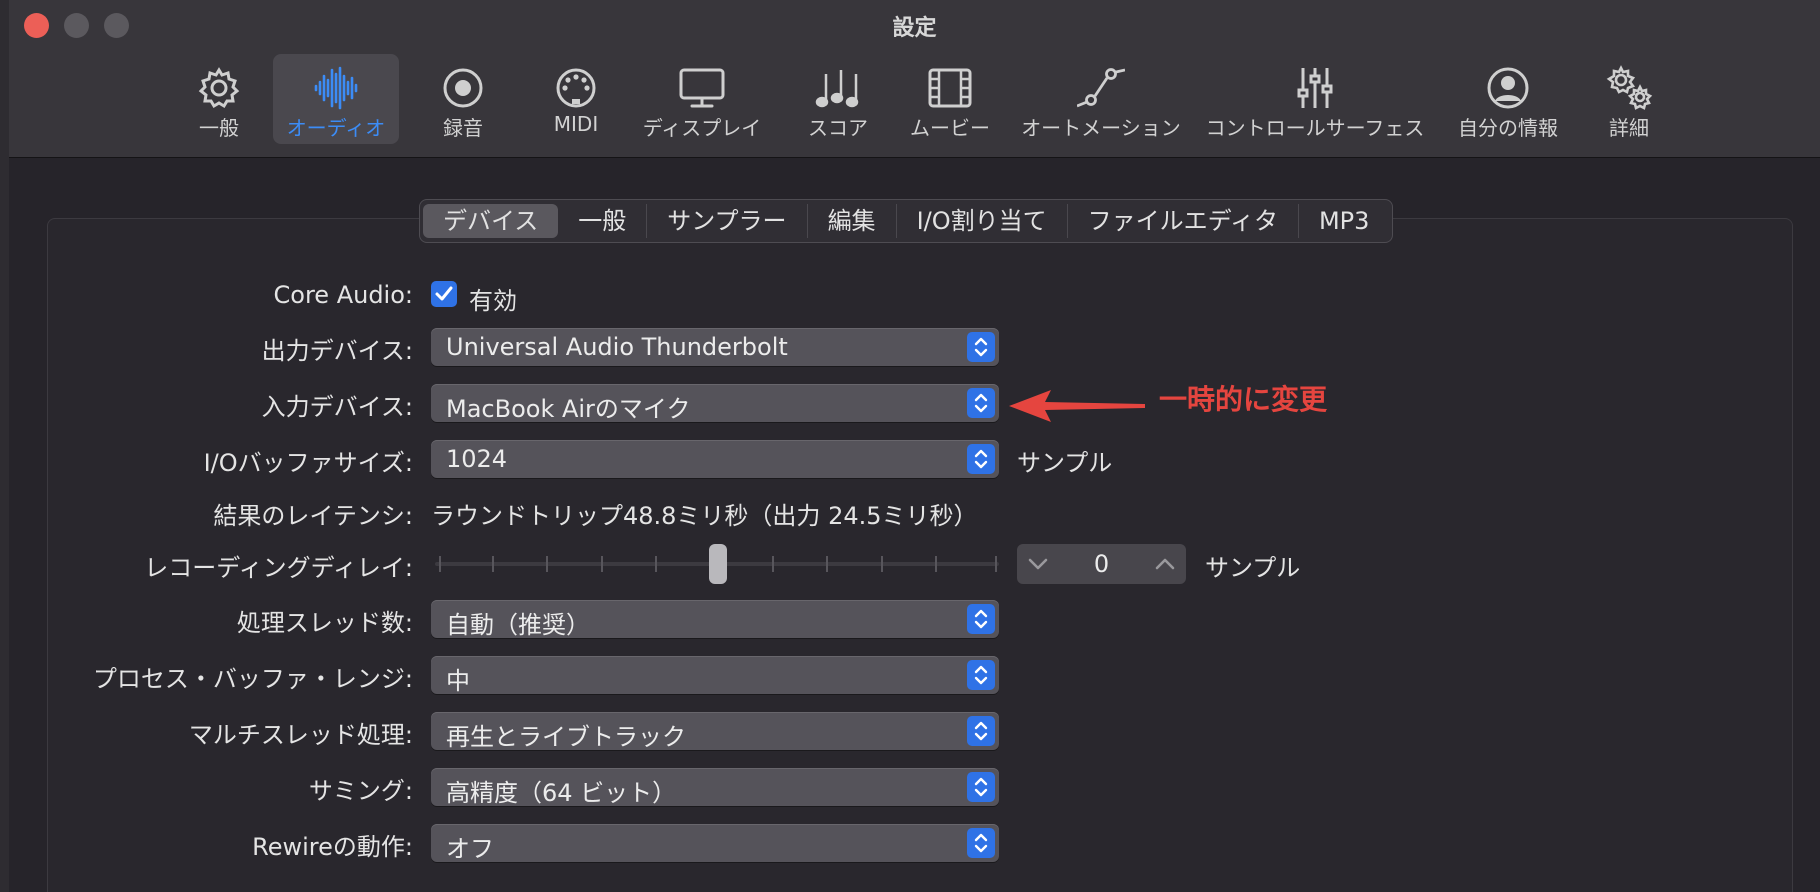  Describe the element at coordinates (718, 564) in the screenshot. I see `recording-delay-slider-knob` at that location.